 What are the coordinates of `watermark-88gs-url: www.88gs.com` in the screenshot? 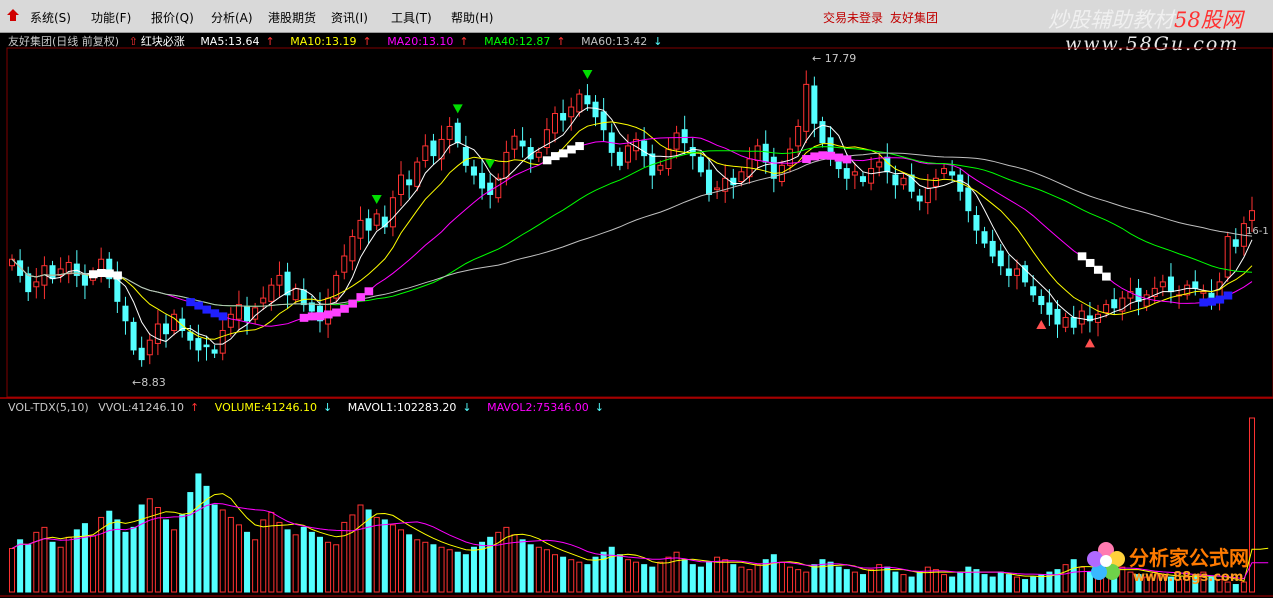 It's located at (1188, 577).